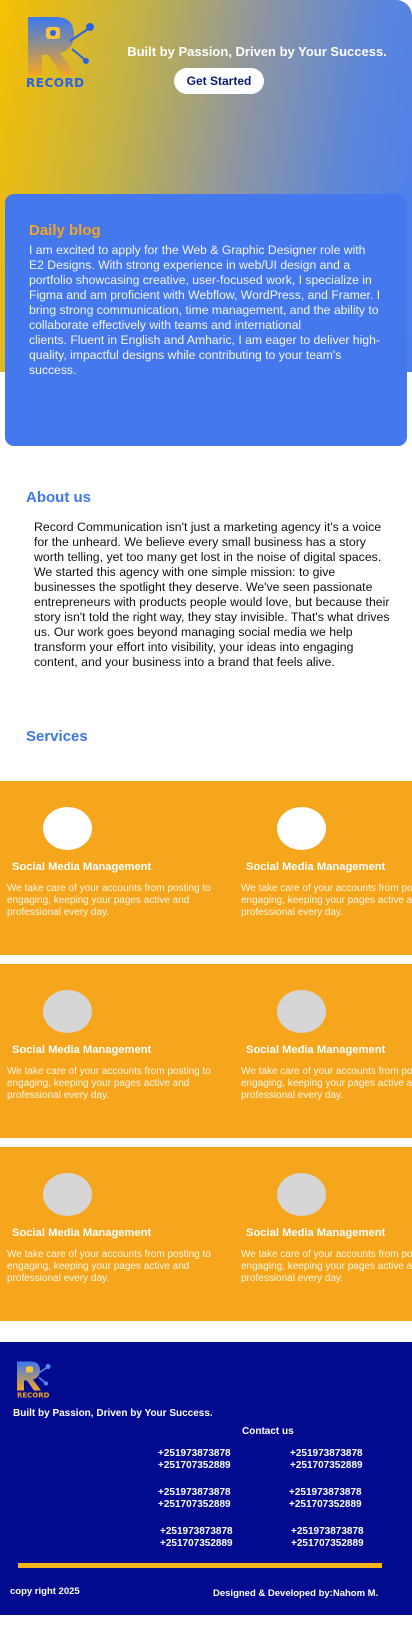  Describe the element at coordinates (268, 1431) in the screenshot. I see `contact-title: Contact us` at that location.